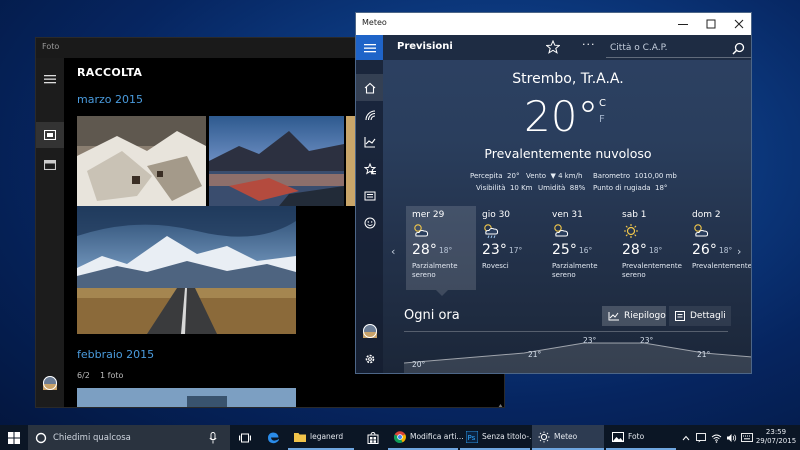  I want to click on weather-nav-rail, so click(369, 216).